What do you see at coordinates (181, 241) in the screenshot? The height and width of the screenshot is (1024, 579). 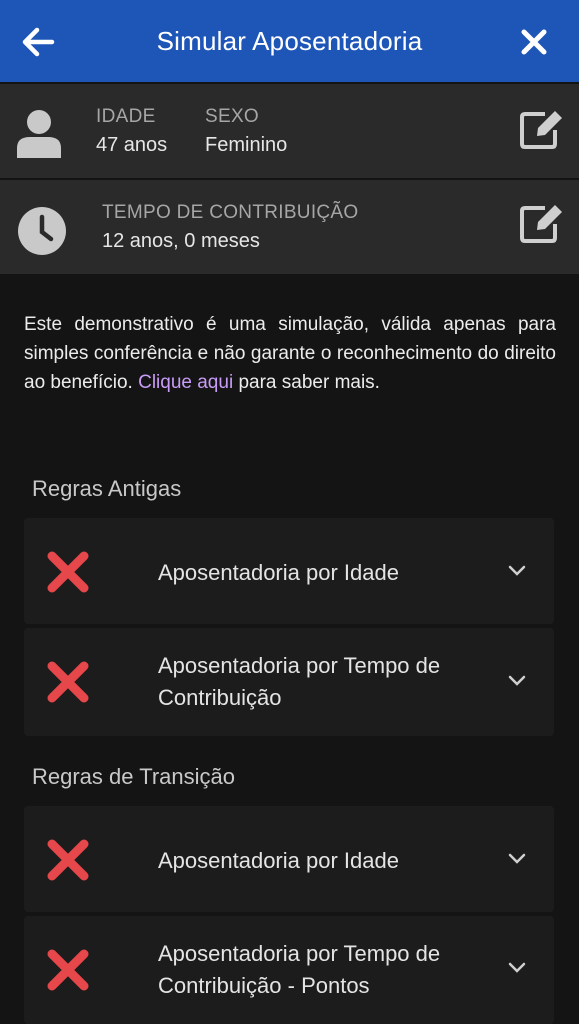 I see `contribution-value: 12 anos, 0 meses` at bounding box center [181, 241].